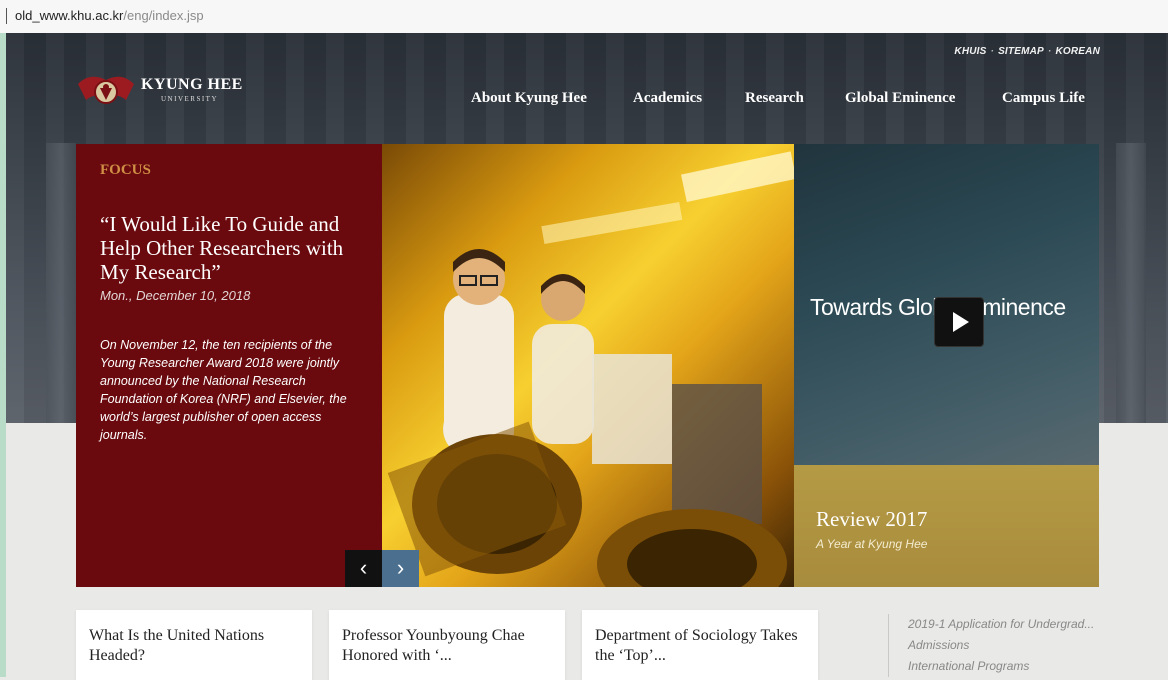 The width and height of the screenshot is (1168, 680). What do you see at coordinates (872, 544) in the screenshot?
I see `review-subtitle: A Year at Kyung Hee` at bounding box center [872, 544].